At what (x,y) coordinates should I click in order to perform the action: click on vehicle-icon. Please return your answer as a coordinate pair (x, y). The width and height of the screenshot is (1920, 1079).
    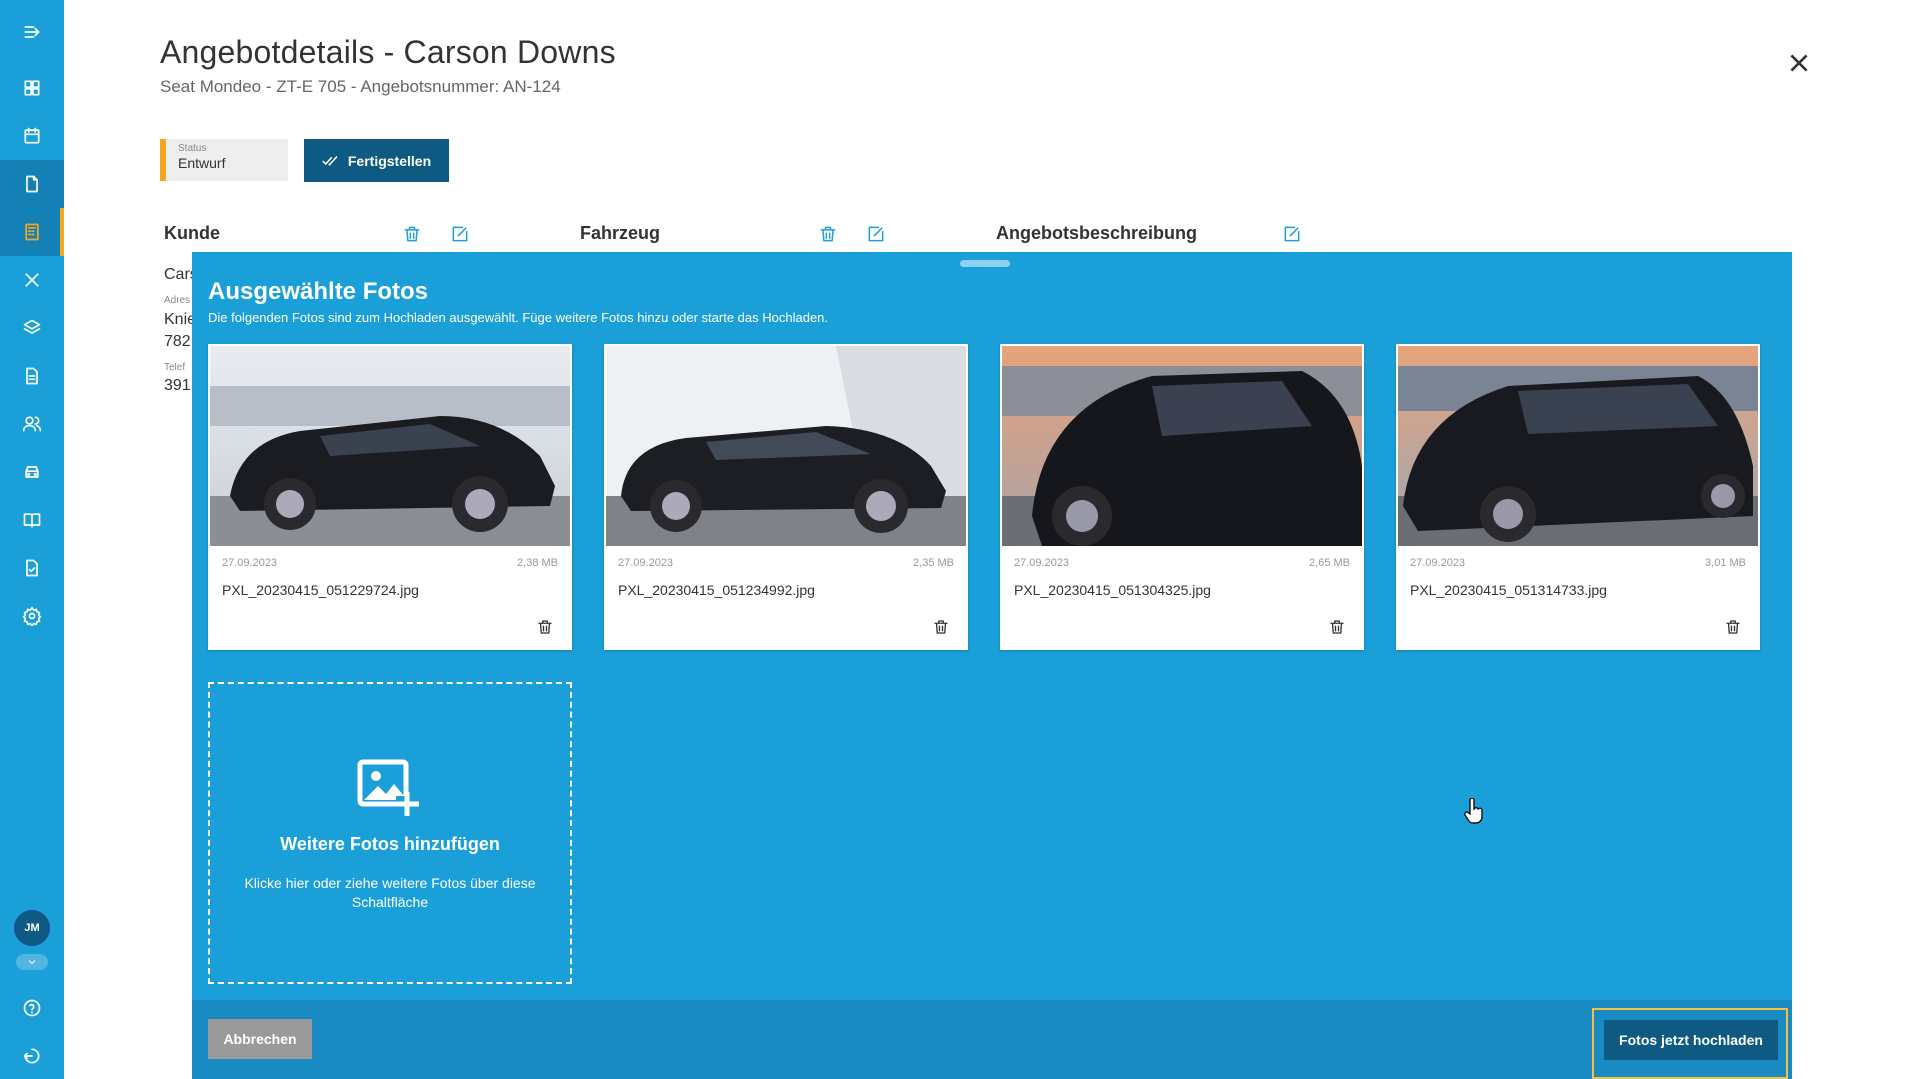
    Looking at the image, I should click on (32, 472).